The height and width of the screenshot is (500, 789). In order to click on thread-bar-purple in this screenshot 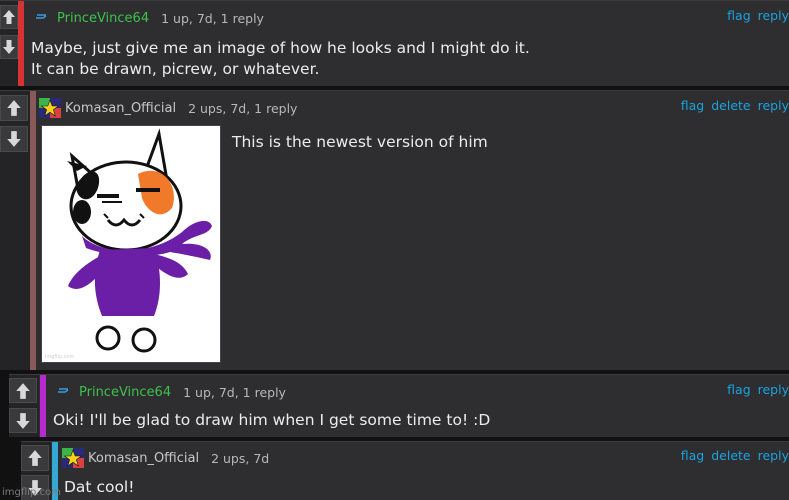, I will do `click(43, 406)`.